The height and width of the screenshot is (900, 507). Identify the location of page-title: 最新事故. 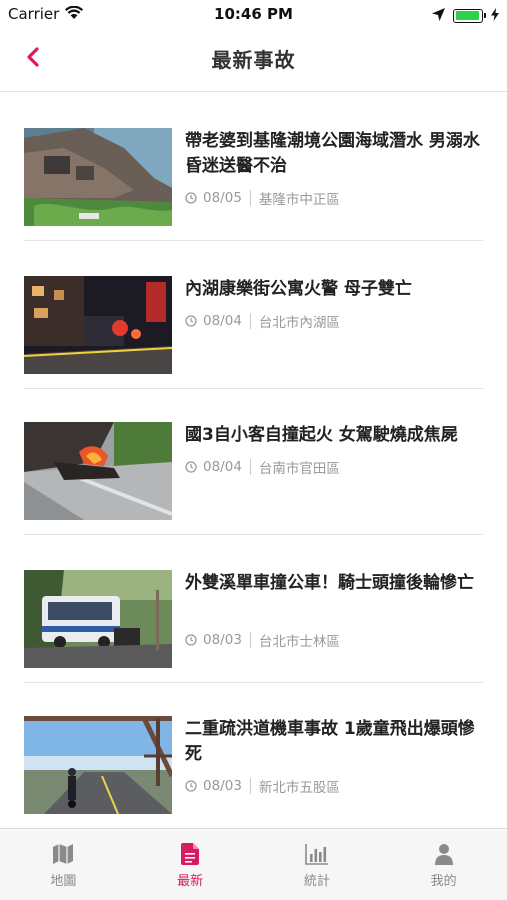
(253, 60).